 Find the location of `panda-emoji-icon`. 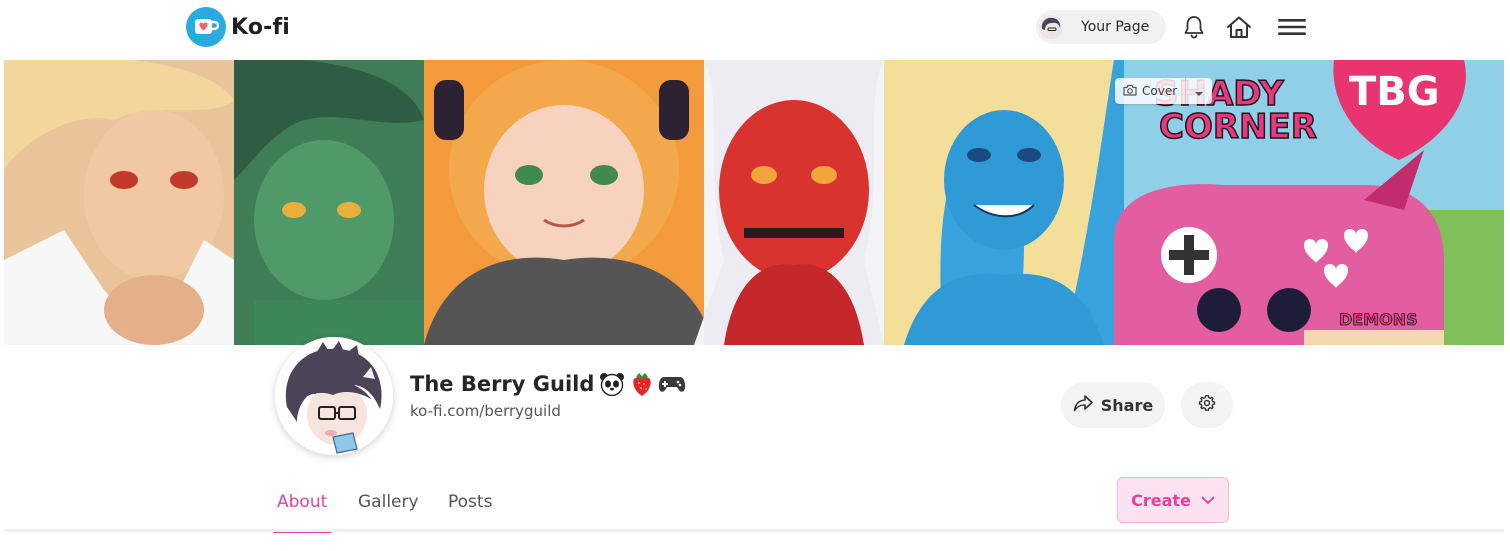

panda-emoji-icon is located at coordinates (612, 384).